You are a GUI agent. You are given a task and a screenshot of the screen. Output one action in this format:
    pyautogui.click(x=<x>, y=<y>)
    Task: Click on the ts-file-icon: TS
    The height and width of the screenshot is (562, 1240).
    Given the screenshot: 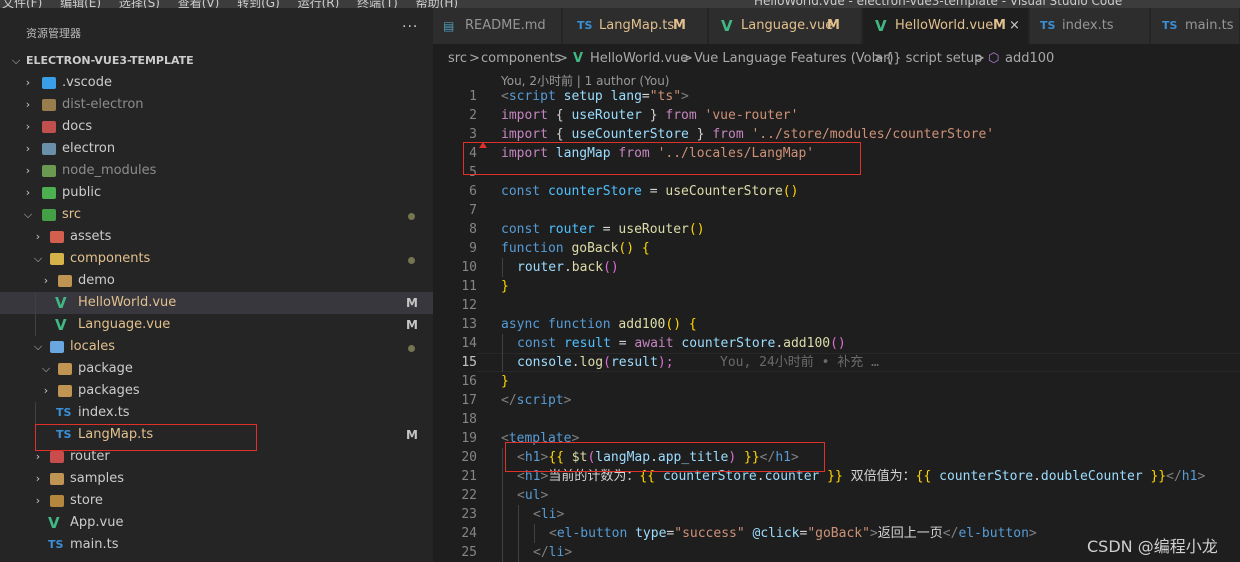 What is the action you would take?
    pyautogui.click(x=56, y=544)
    